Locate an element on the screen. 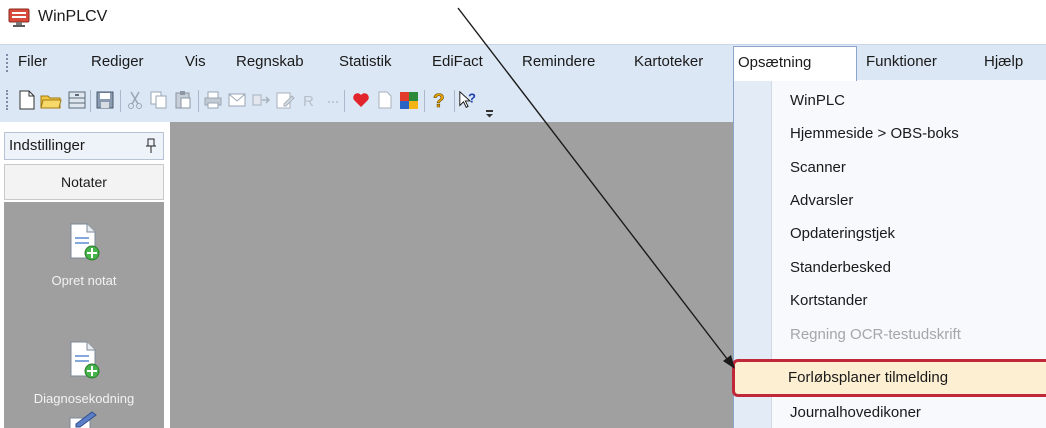 The width and height of the screenshot is (1046, 428). blank-doc-icon is located at coordinates (385, 100).